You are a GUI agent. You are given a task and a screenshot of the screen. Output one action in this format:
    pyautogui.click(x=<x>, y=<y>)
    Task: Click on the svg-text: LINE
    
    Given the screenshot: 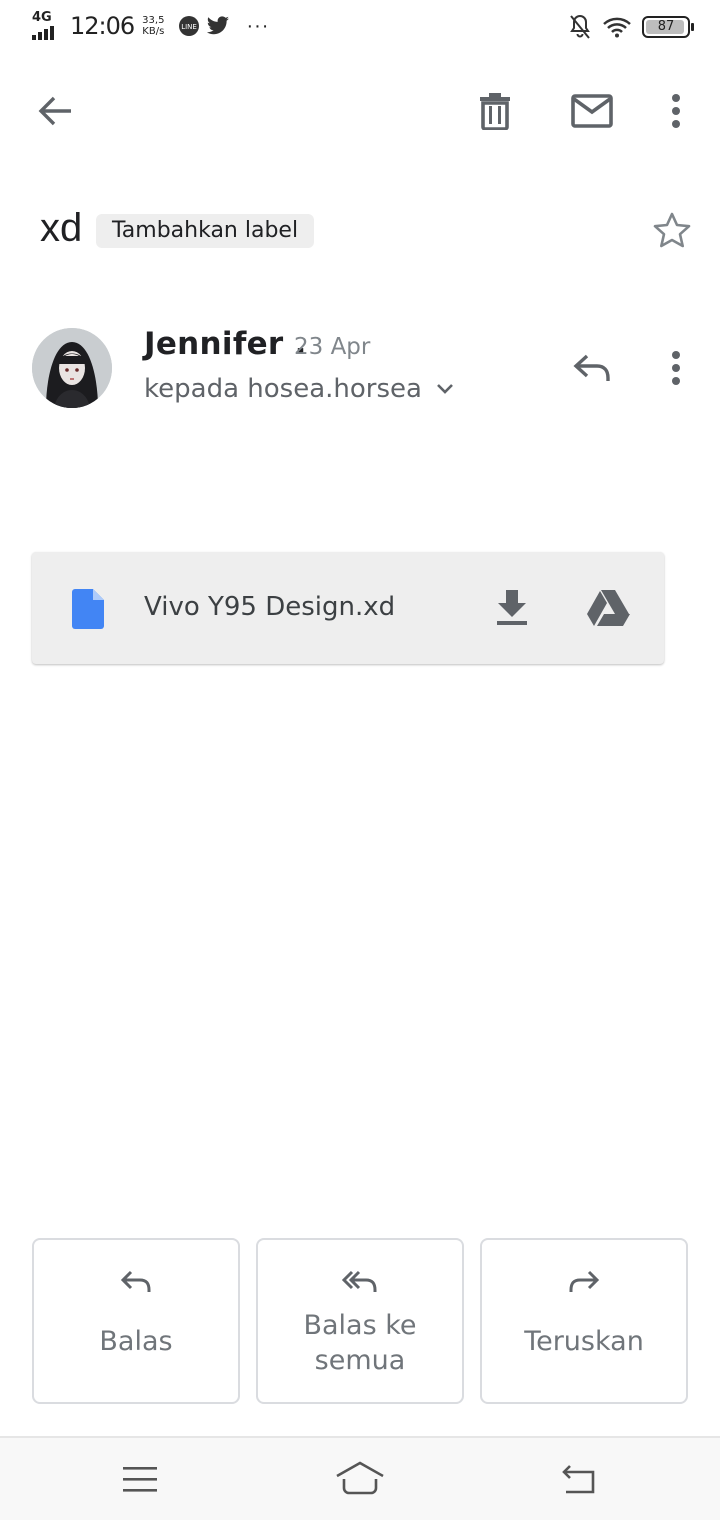 What is the action you would take?
    pyautogui.click(x=190, y=27)
    